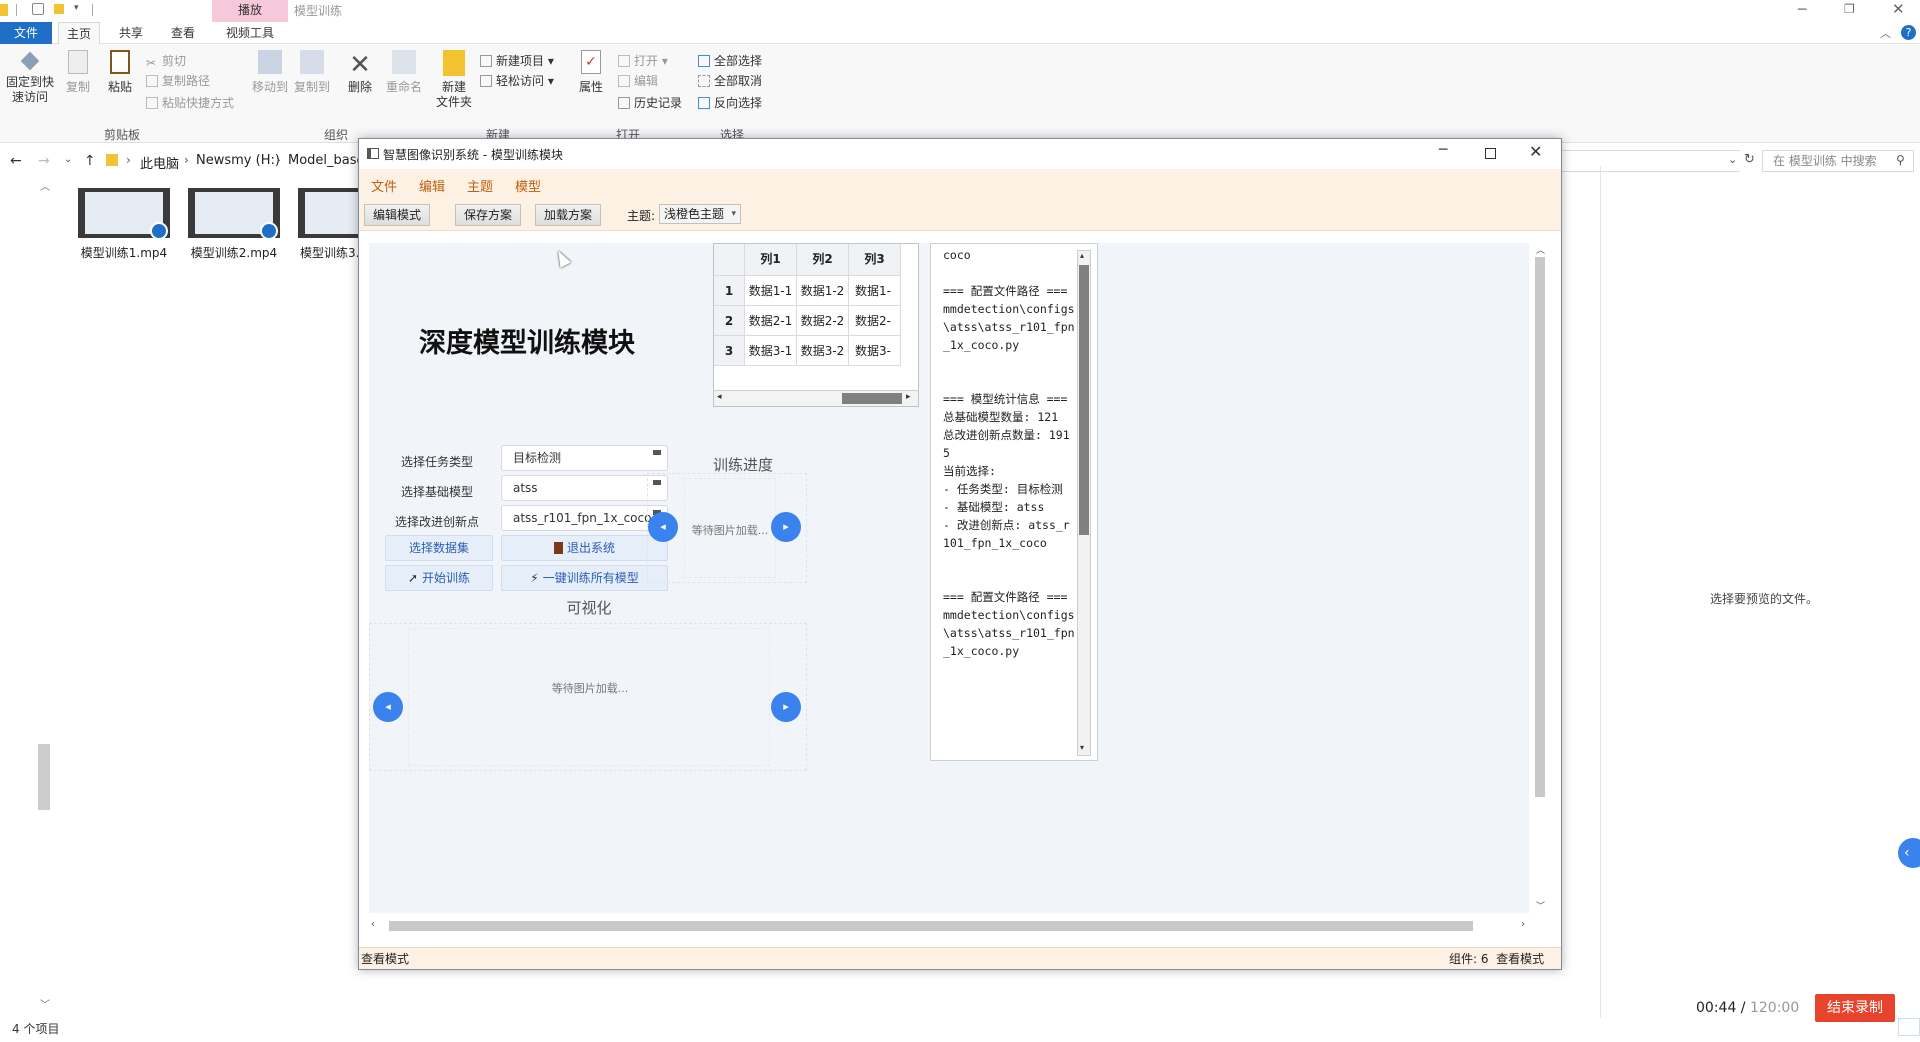 The image size is (1920, 1042). What do you see at coordinates (68, 159) in the screenshot?
I see `recent-dropdown-icon: ⌄` at bounding box center [68, 159].